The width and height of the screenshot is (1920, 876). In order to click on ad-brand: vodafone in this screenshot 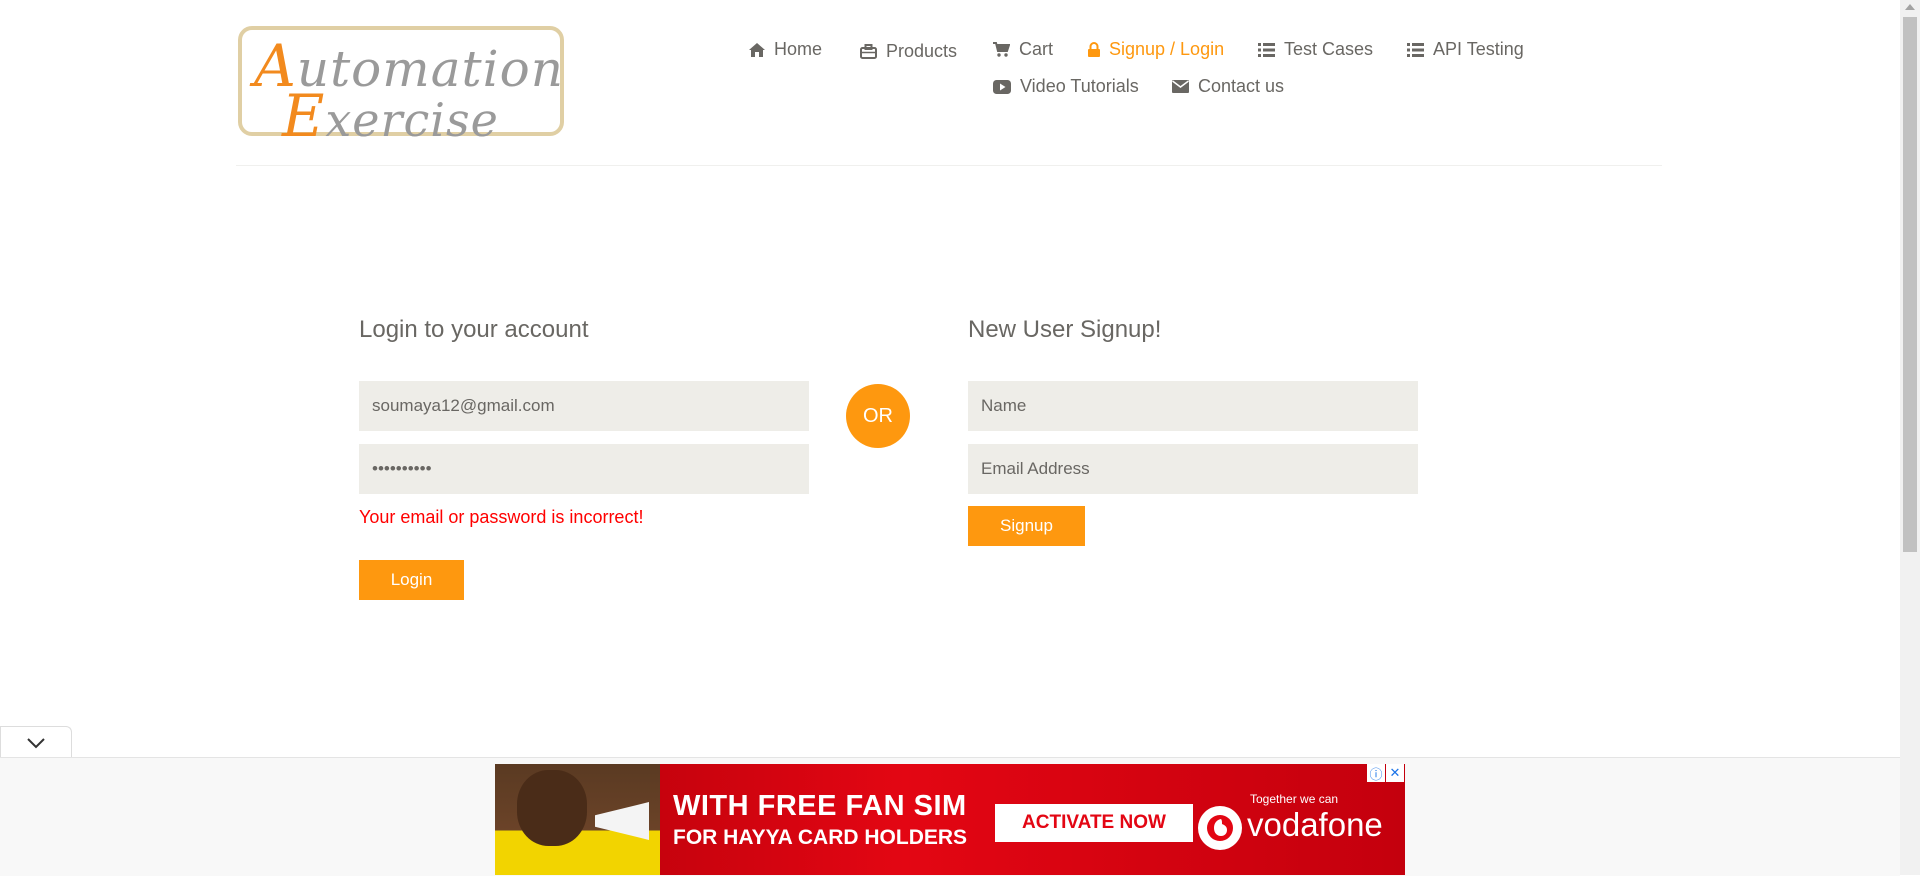, I will do `click(1315, 824)`.